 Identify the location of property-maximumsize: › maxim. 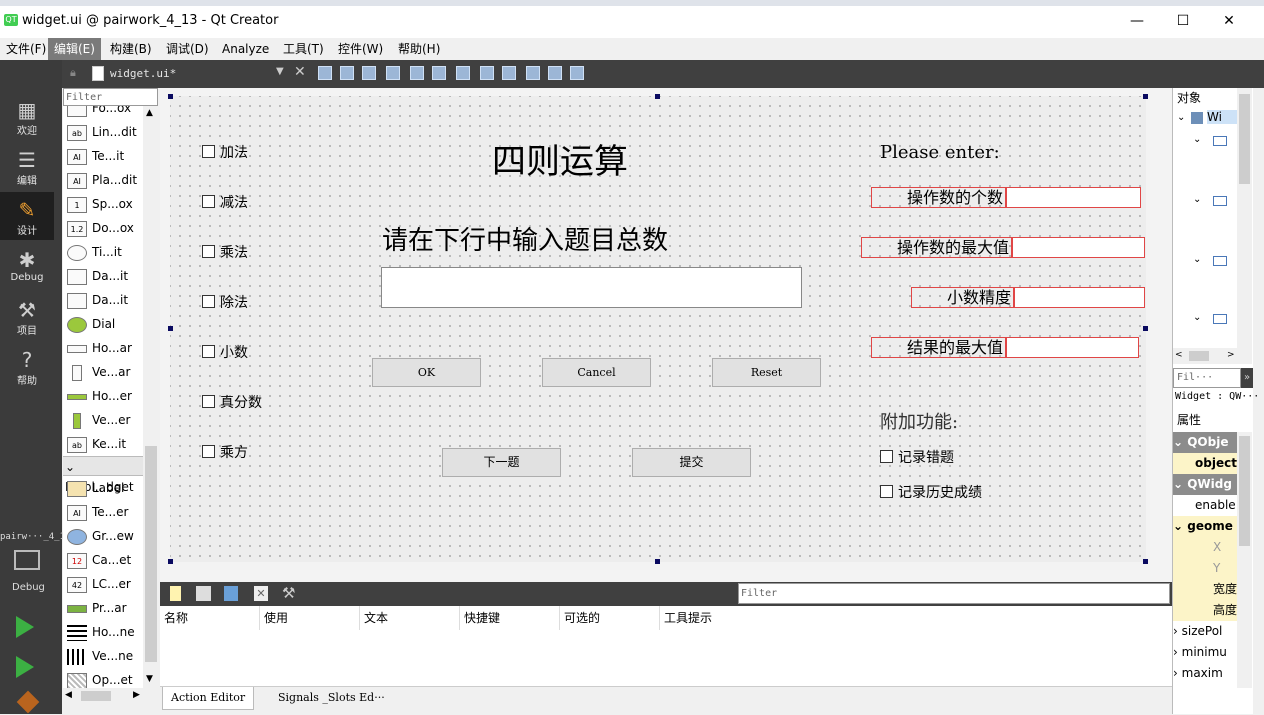
(1205, 673).